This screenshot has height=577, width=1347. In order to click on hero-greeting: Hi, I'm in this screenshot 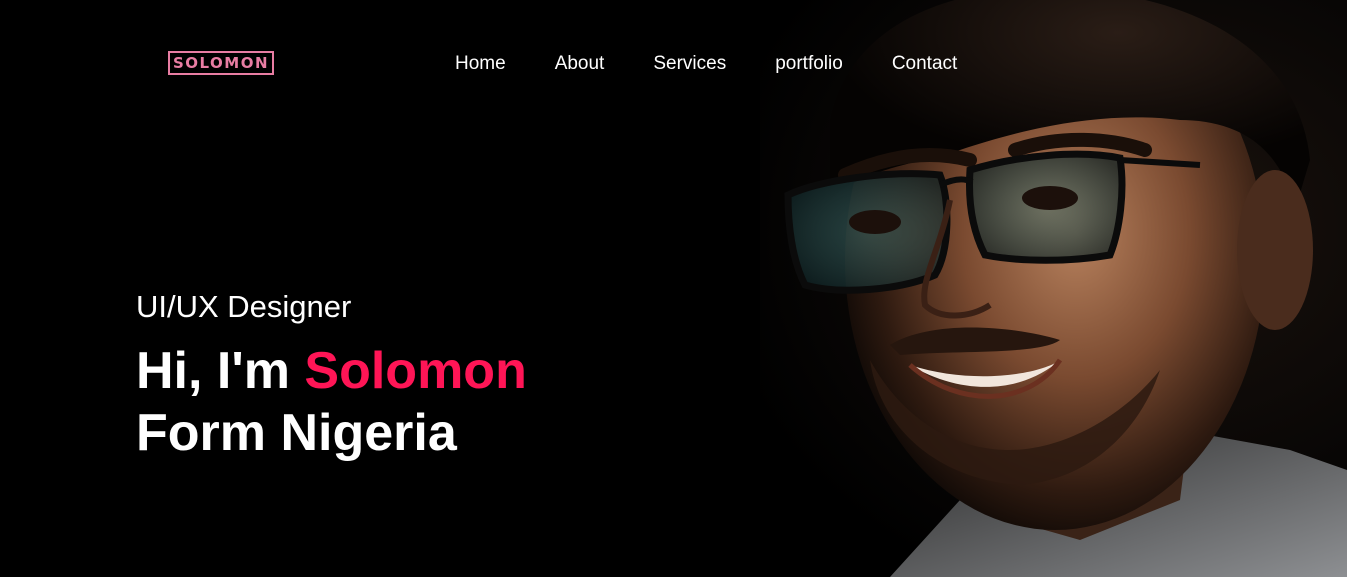, I will do `click(213, 371)`.